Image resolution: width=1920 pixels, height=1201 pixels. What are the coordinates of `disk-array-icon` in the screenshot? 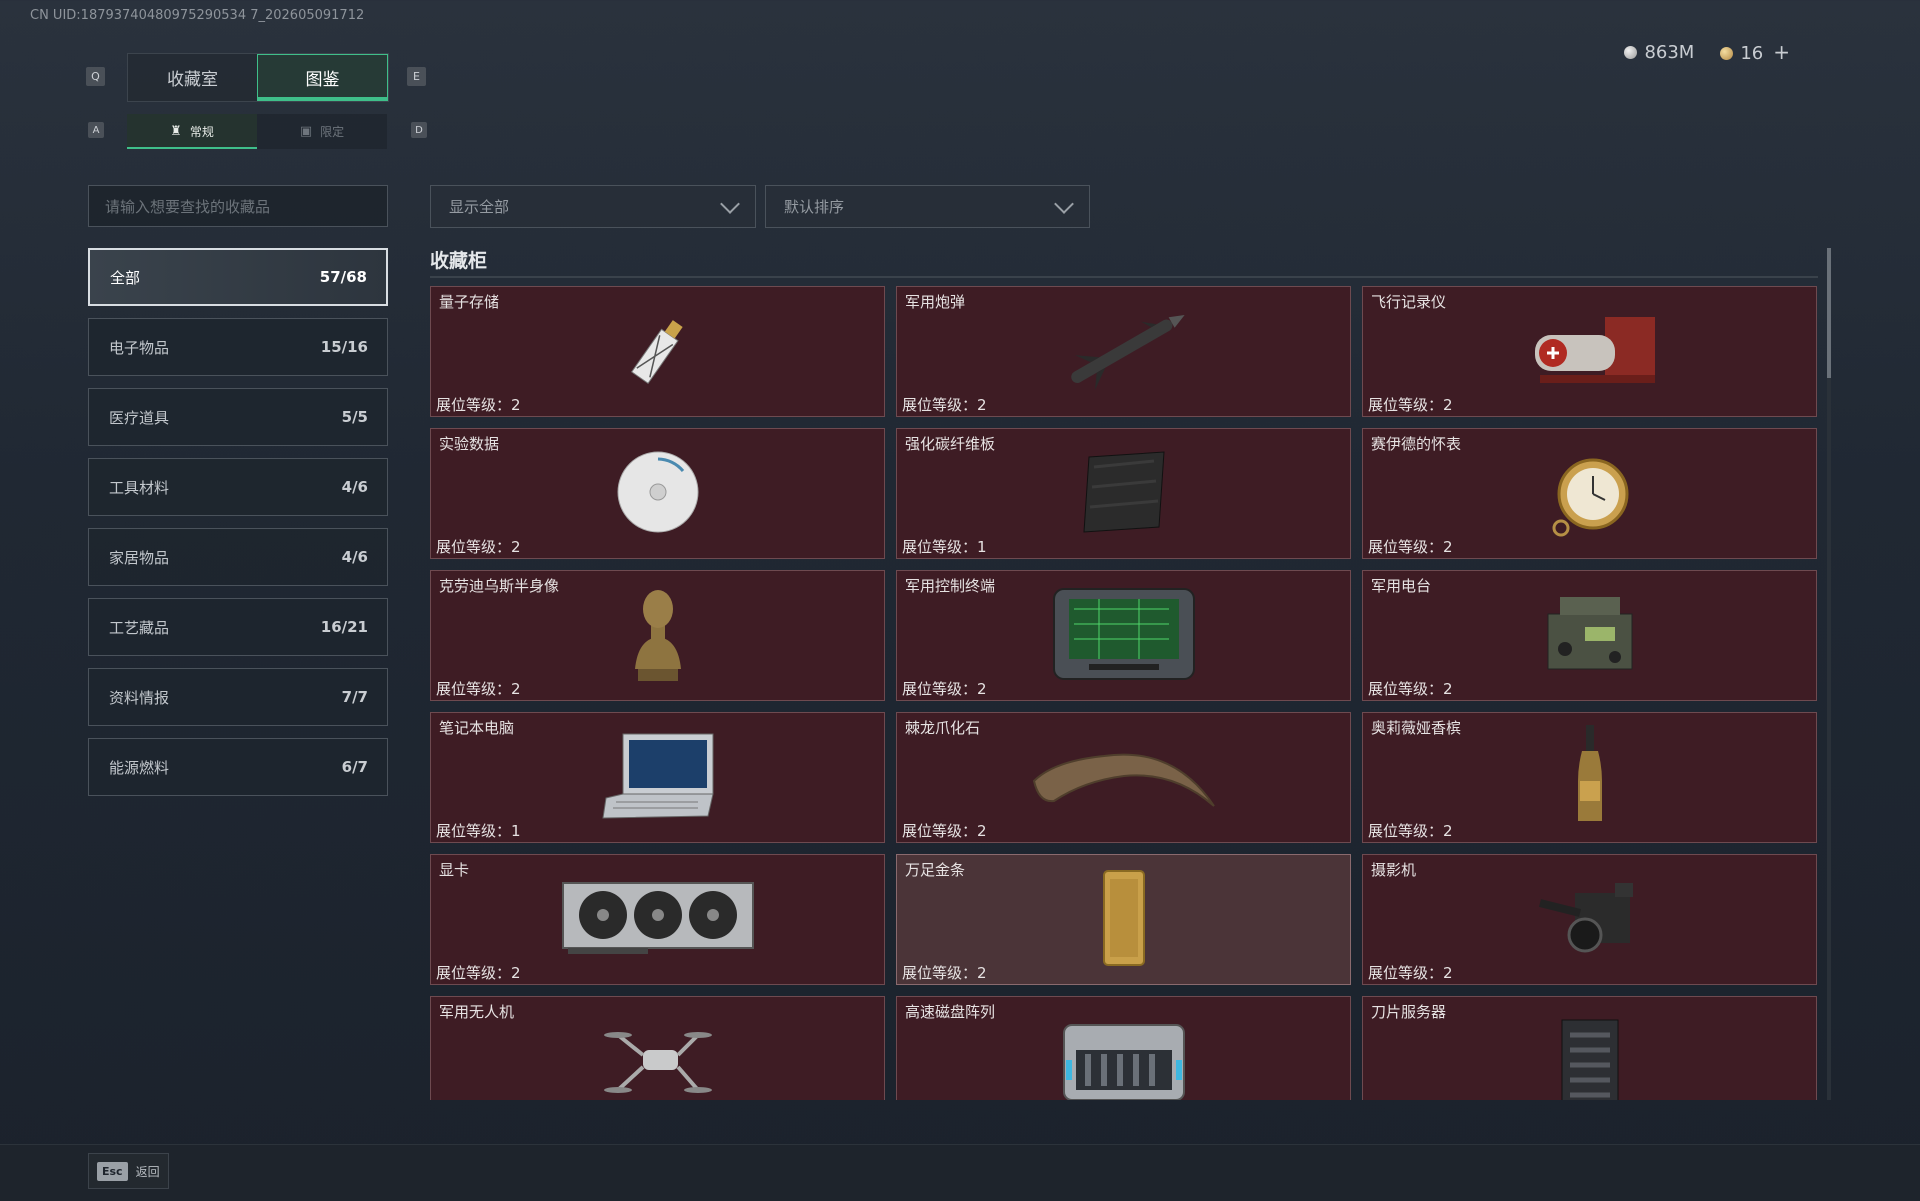 It's located at (1124, 1055).